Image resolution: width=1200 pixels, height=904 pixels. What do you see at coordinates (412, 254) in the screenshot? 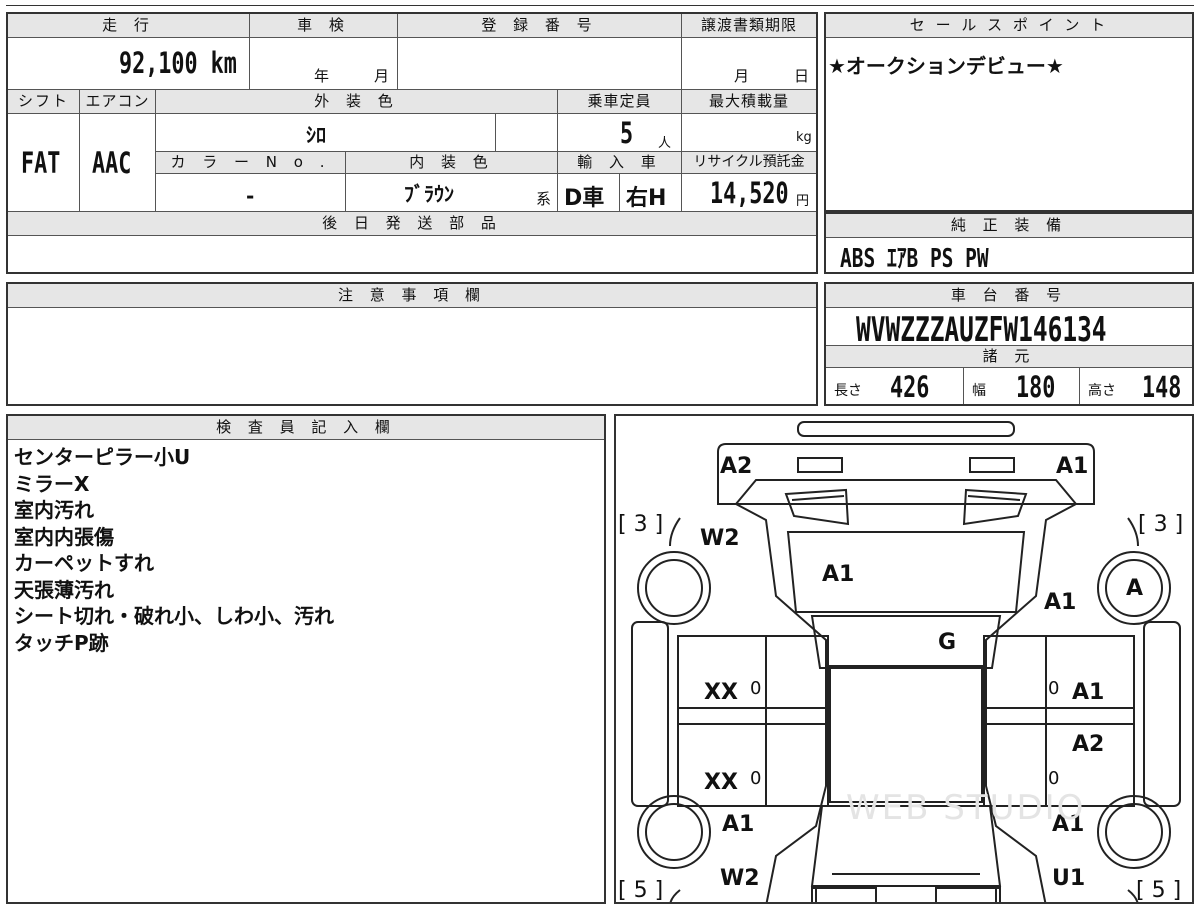
I see `later-parts-cell` at bounding box center [412, 254].